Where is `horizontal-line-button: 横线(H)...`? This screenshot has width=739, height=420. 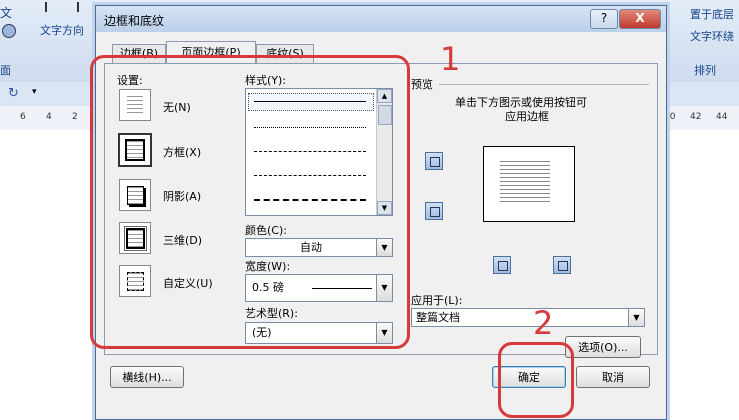
horizontal-line-button: 横线(H)... is located at coordinates (147, 377).